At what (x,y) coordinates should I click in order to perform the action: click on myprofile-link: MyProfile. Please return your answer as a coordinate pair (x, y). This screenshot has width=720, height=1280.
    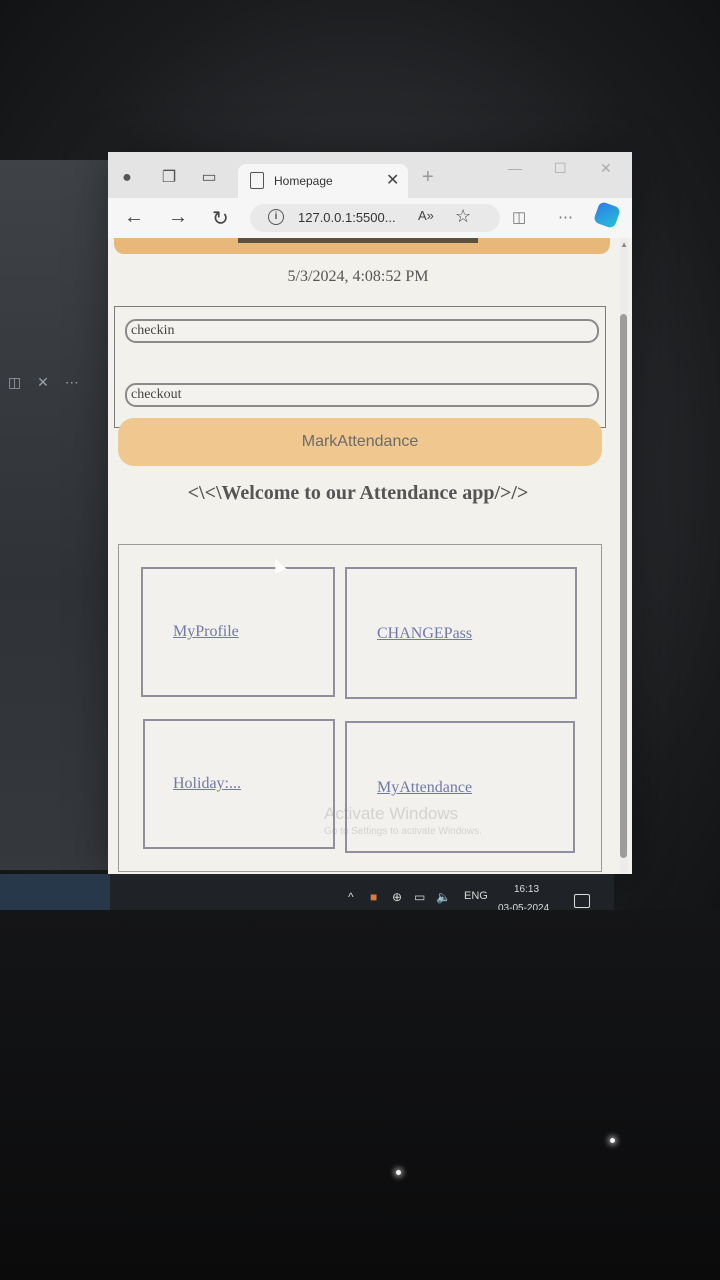
    Looking at the image, I should click on (206, 632).